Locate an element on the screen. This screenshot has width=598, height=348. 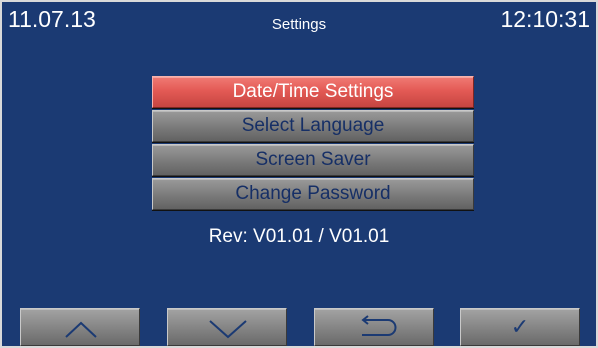
arrow-up-icon is located at coordinates (81, 329).